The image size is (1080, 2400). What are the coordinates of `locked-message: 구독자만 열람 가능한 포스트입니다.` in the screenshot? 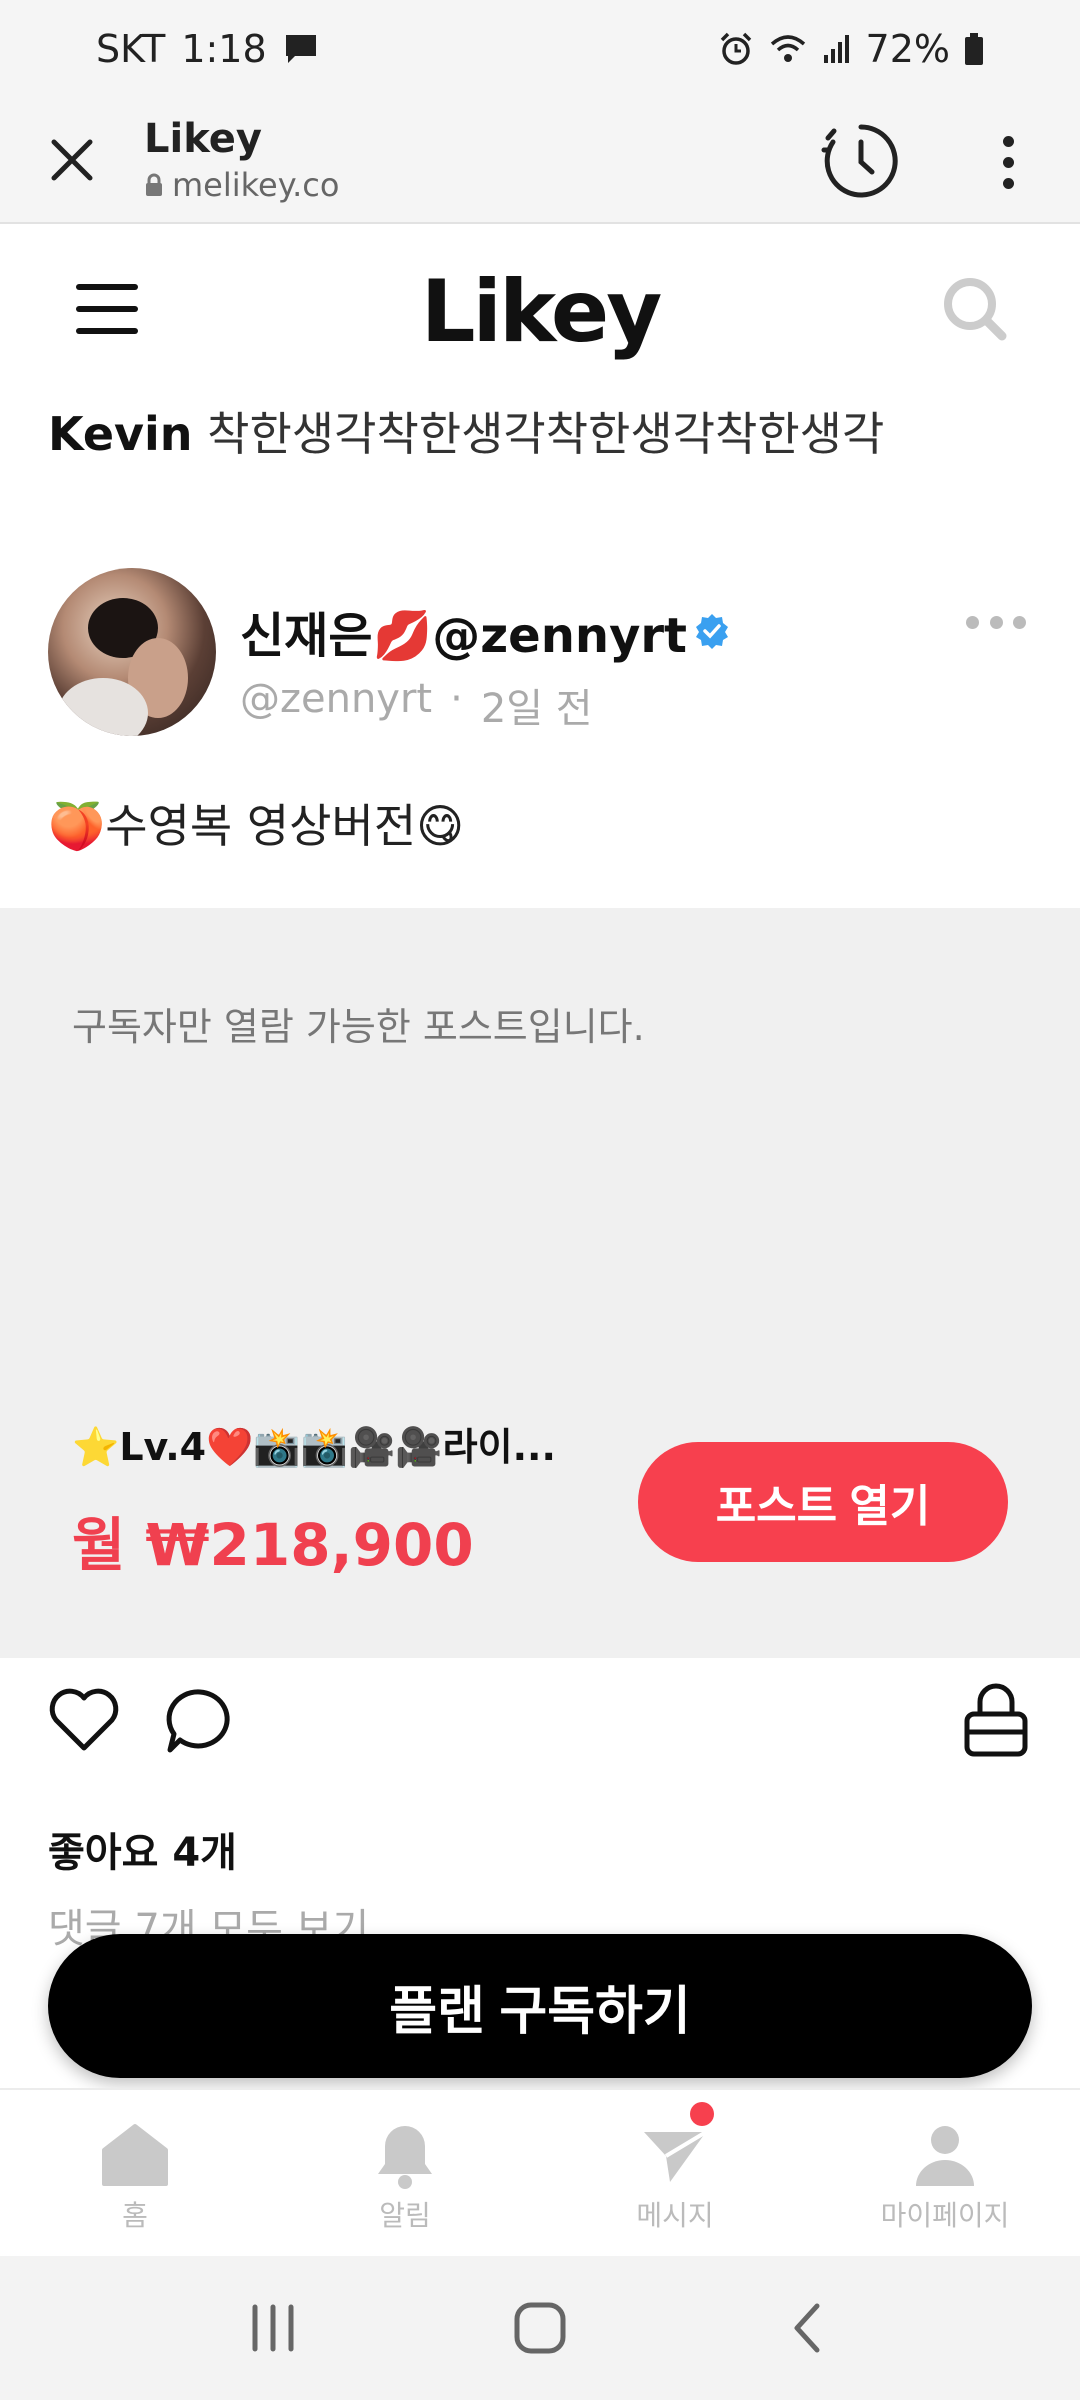 It's located at (358, 1027).